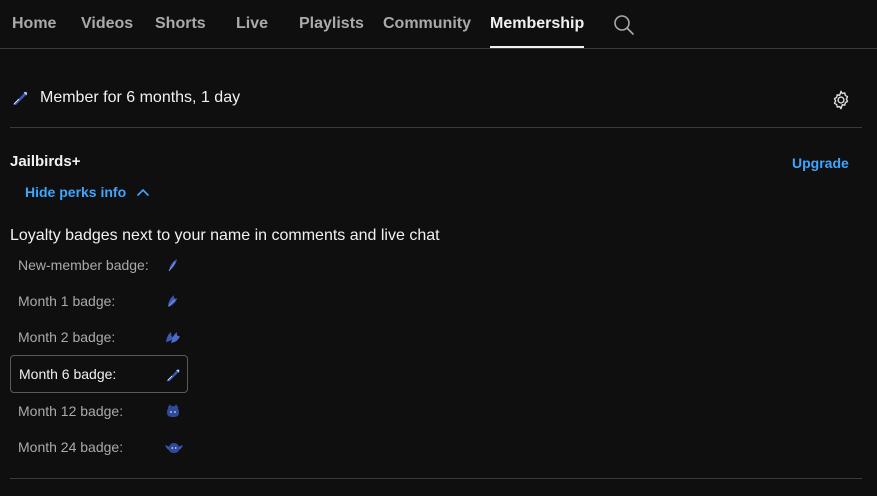 Image resolution: width=877 pixels, height=496 pixels. I want to click on search-icon, so click(624, 25).